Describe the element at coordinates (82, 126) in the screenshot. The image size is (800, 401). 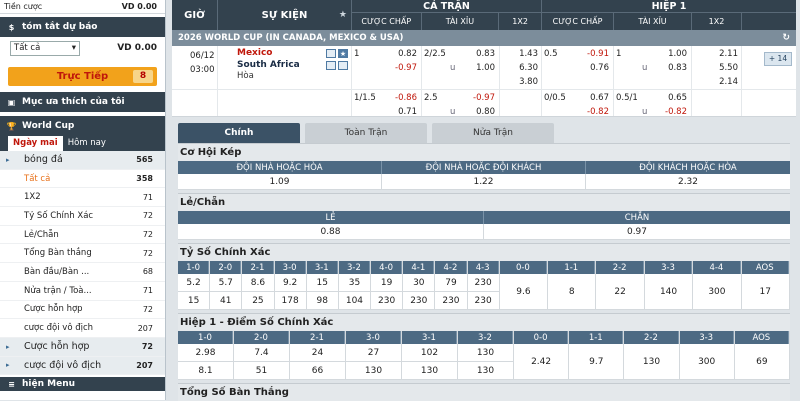
I see `worldcup-header: 🏆 World Cup` at that location.